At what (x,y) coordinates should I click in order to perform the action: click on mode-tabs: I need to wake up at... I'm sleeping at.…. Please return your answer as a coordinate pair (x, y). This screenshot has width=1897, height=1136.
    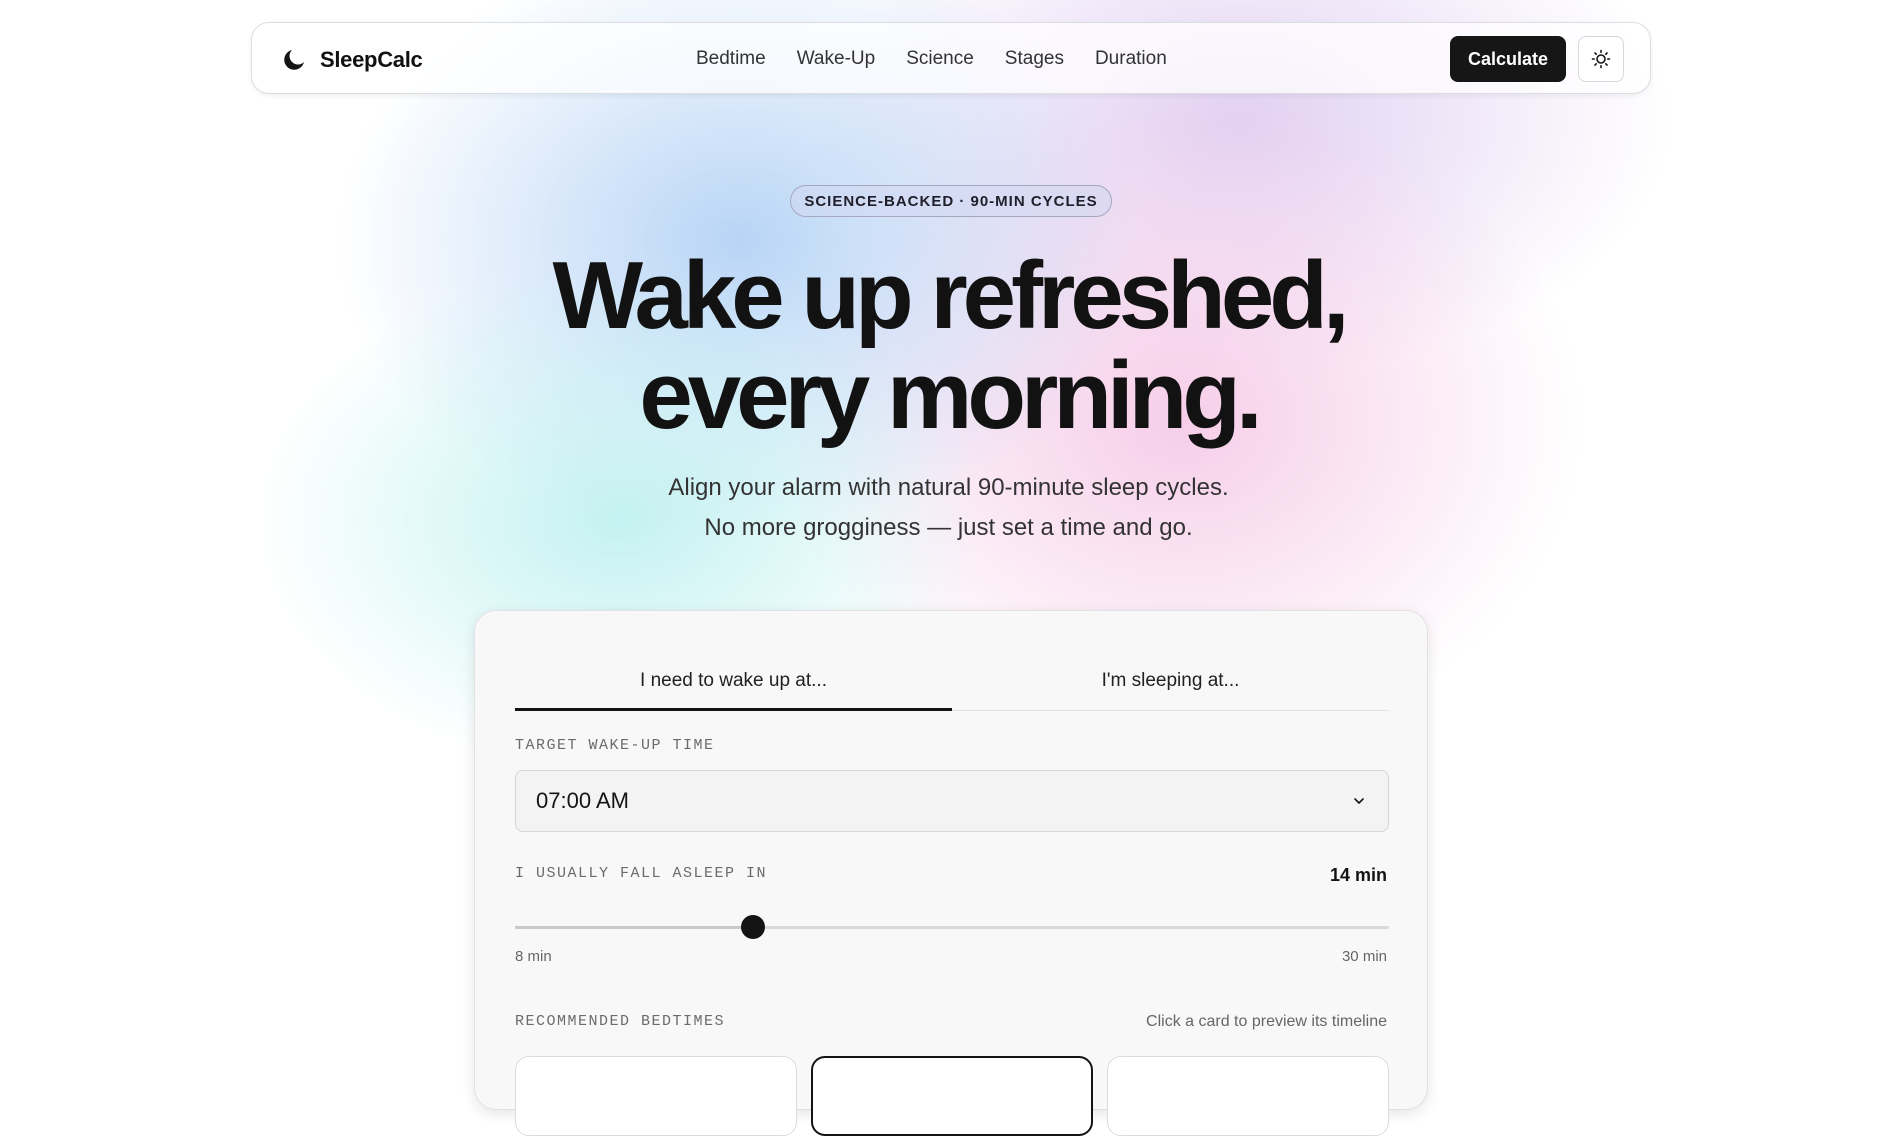
    Looking at the image, I should click on (952, 681).